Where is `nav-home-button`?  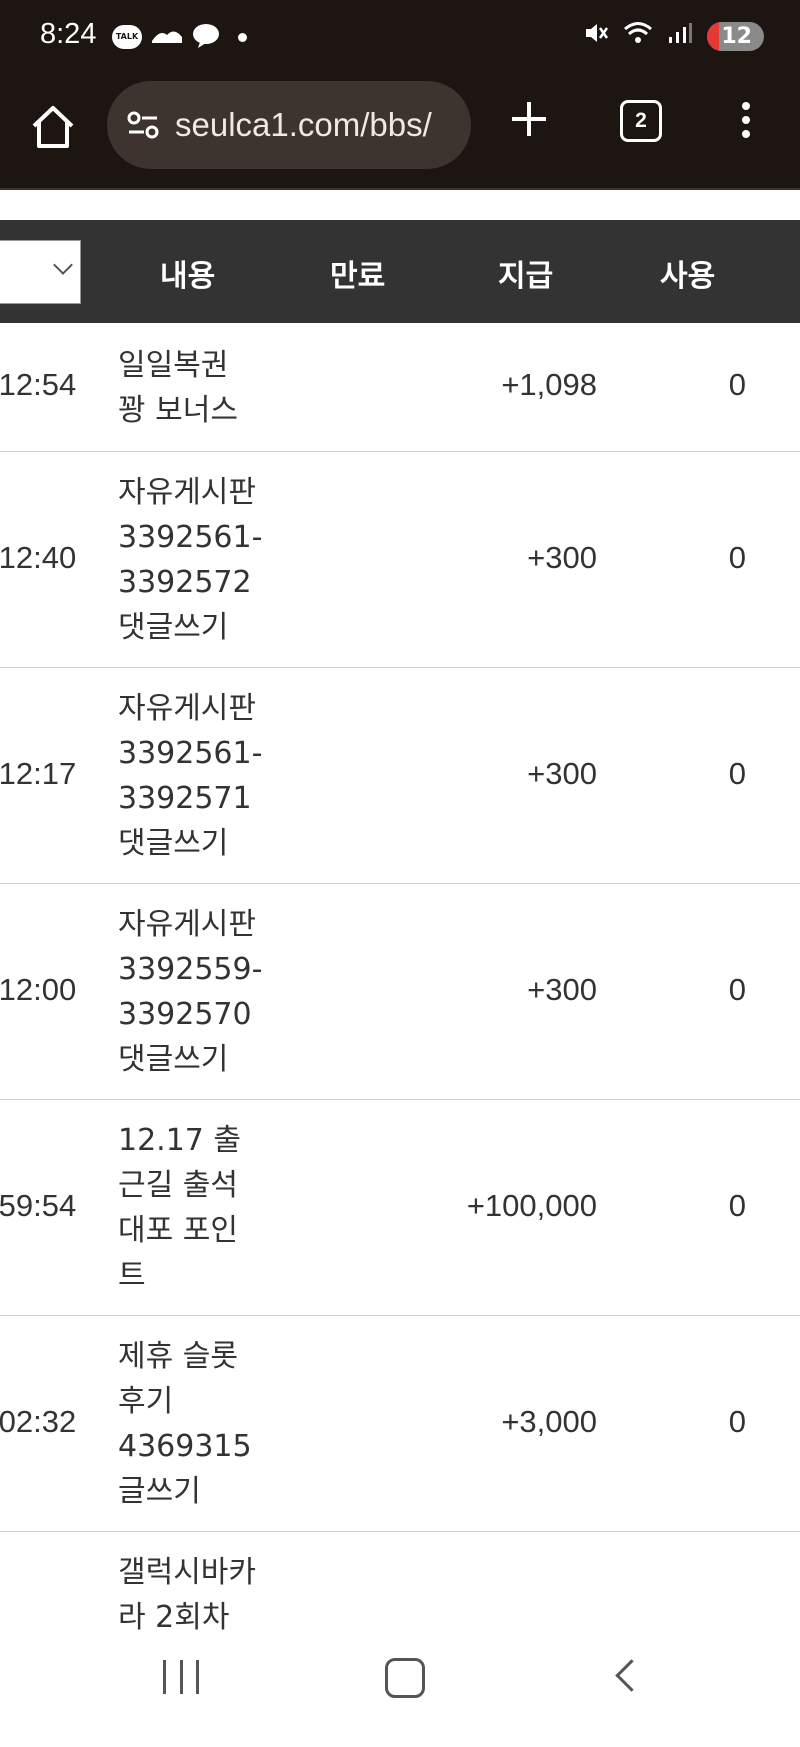 nav-home-button is located at coordinates (405, 1678).